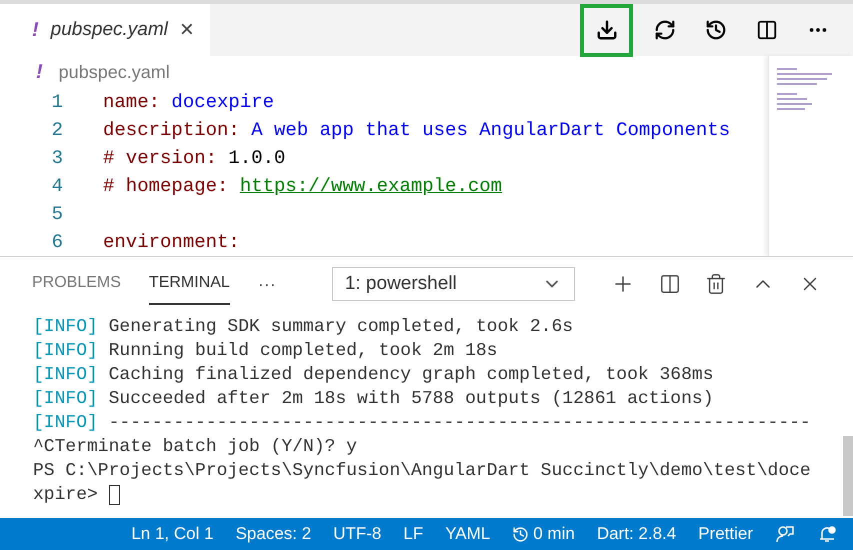 Image resolution: width=853 pixels, height=550 pixels. I want to click on tab-label: pubspec.yaml, so click(109, 30).